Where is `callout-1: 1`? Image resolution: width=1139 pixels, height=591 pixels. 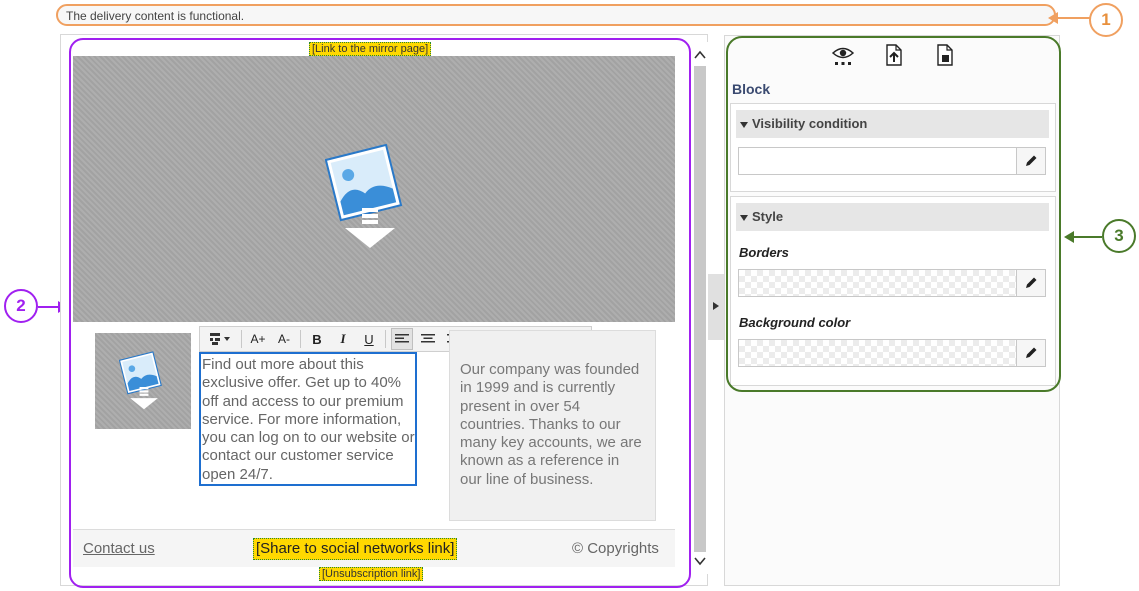 callout-1: 1 is located at coordinates (1106, 20).